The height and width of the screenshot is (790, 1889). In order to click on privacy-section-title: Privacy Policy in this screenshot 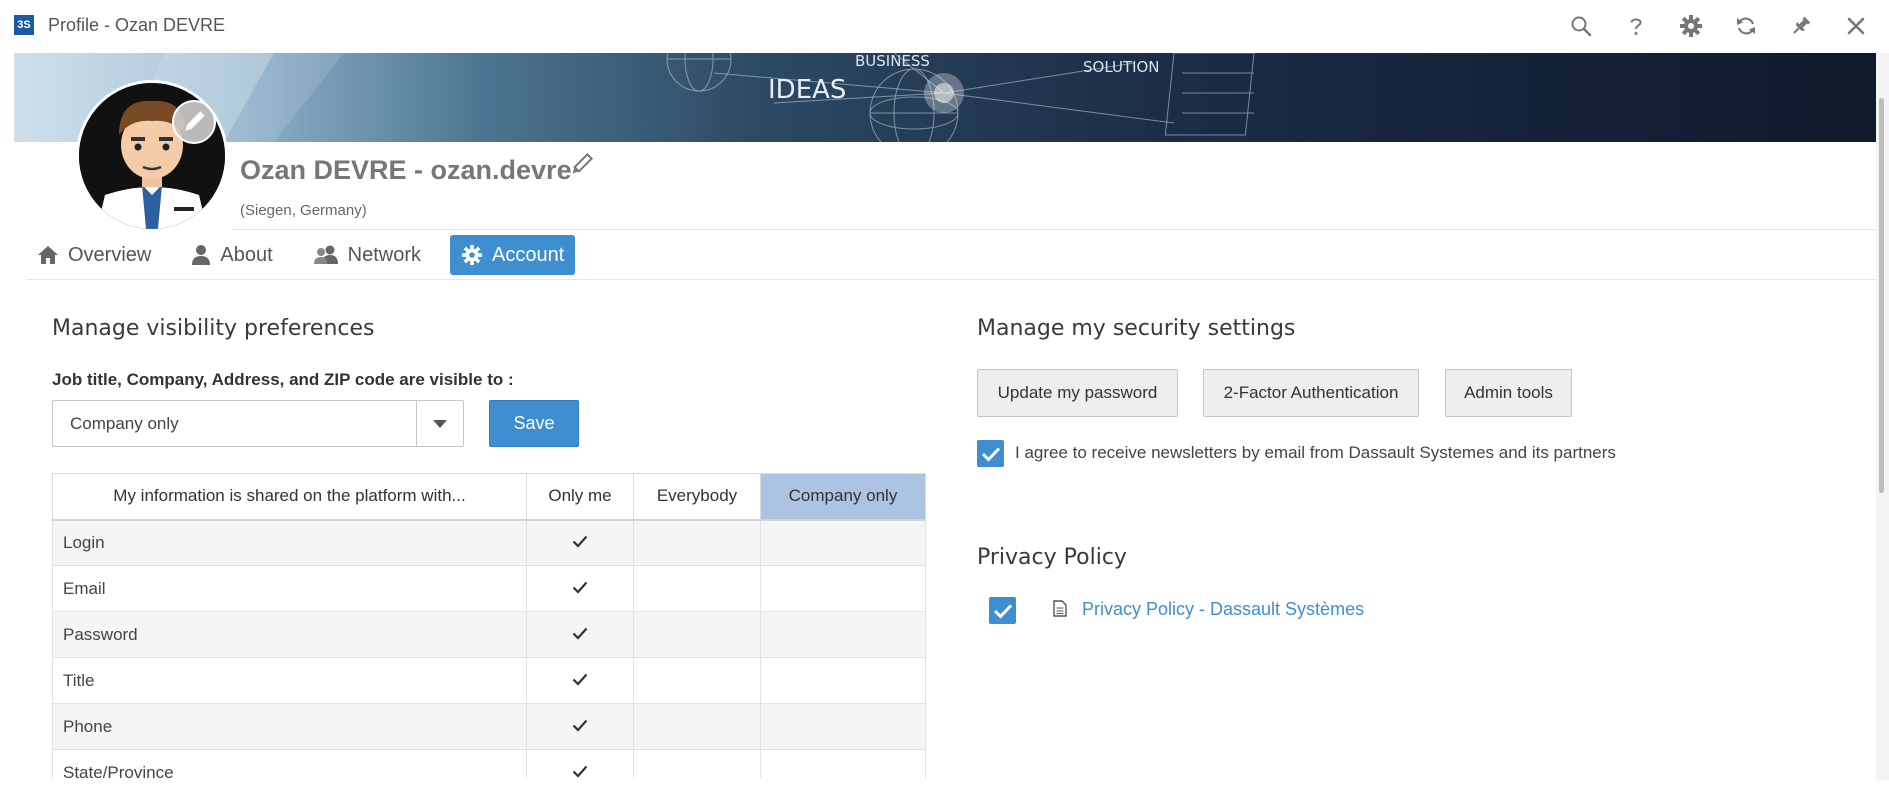, I will do `click(1052, 557)`.